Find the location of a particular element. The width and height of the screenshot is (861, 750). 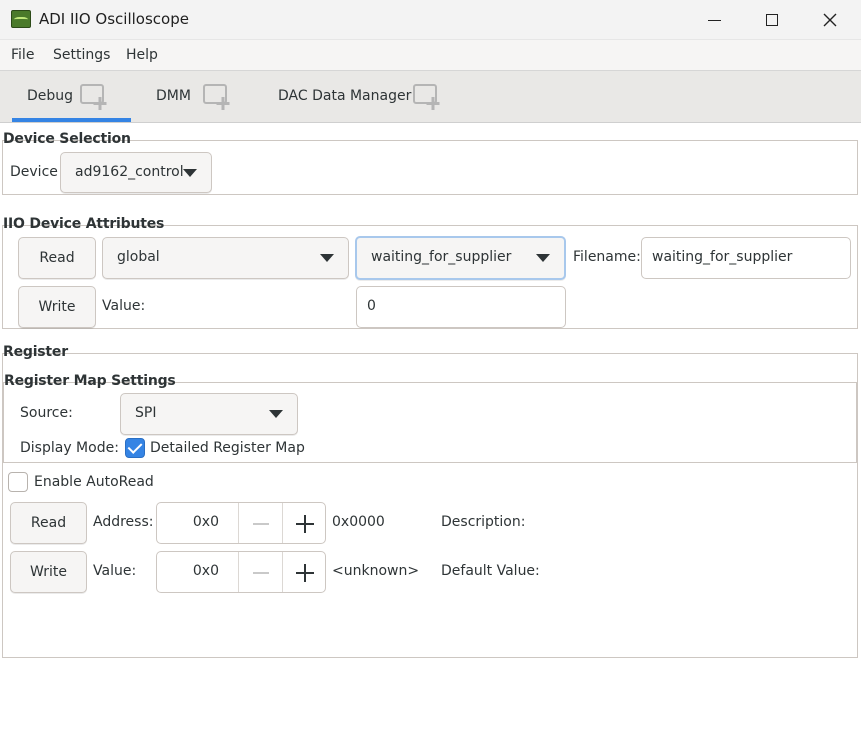

tab-bar: Debug DMM DAC Data Manager is located at coordinates (430, 97).